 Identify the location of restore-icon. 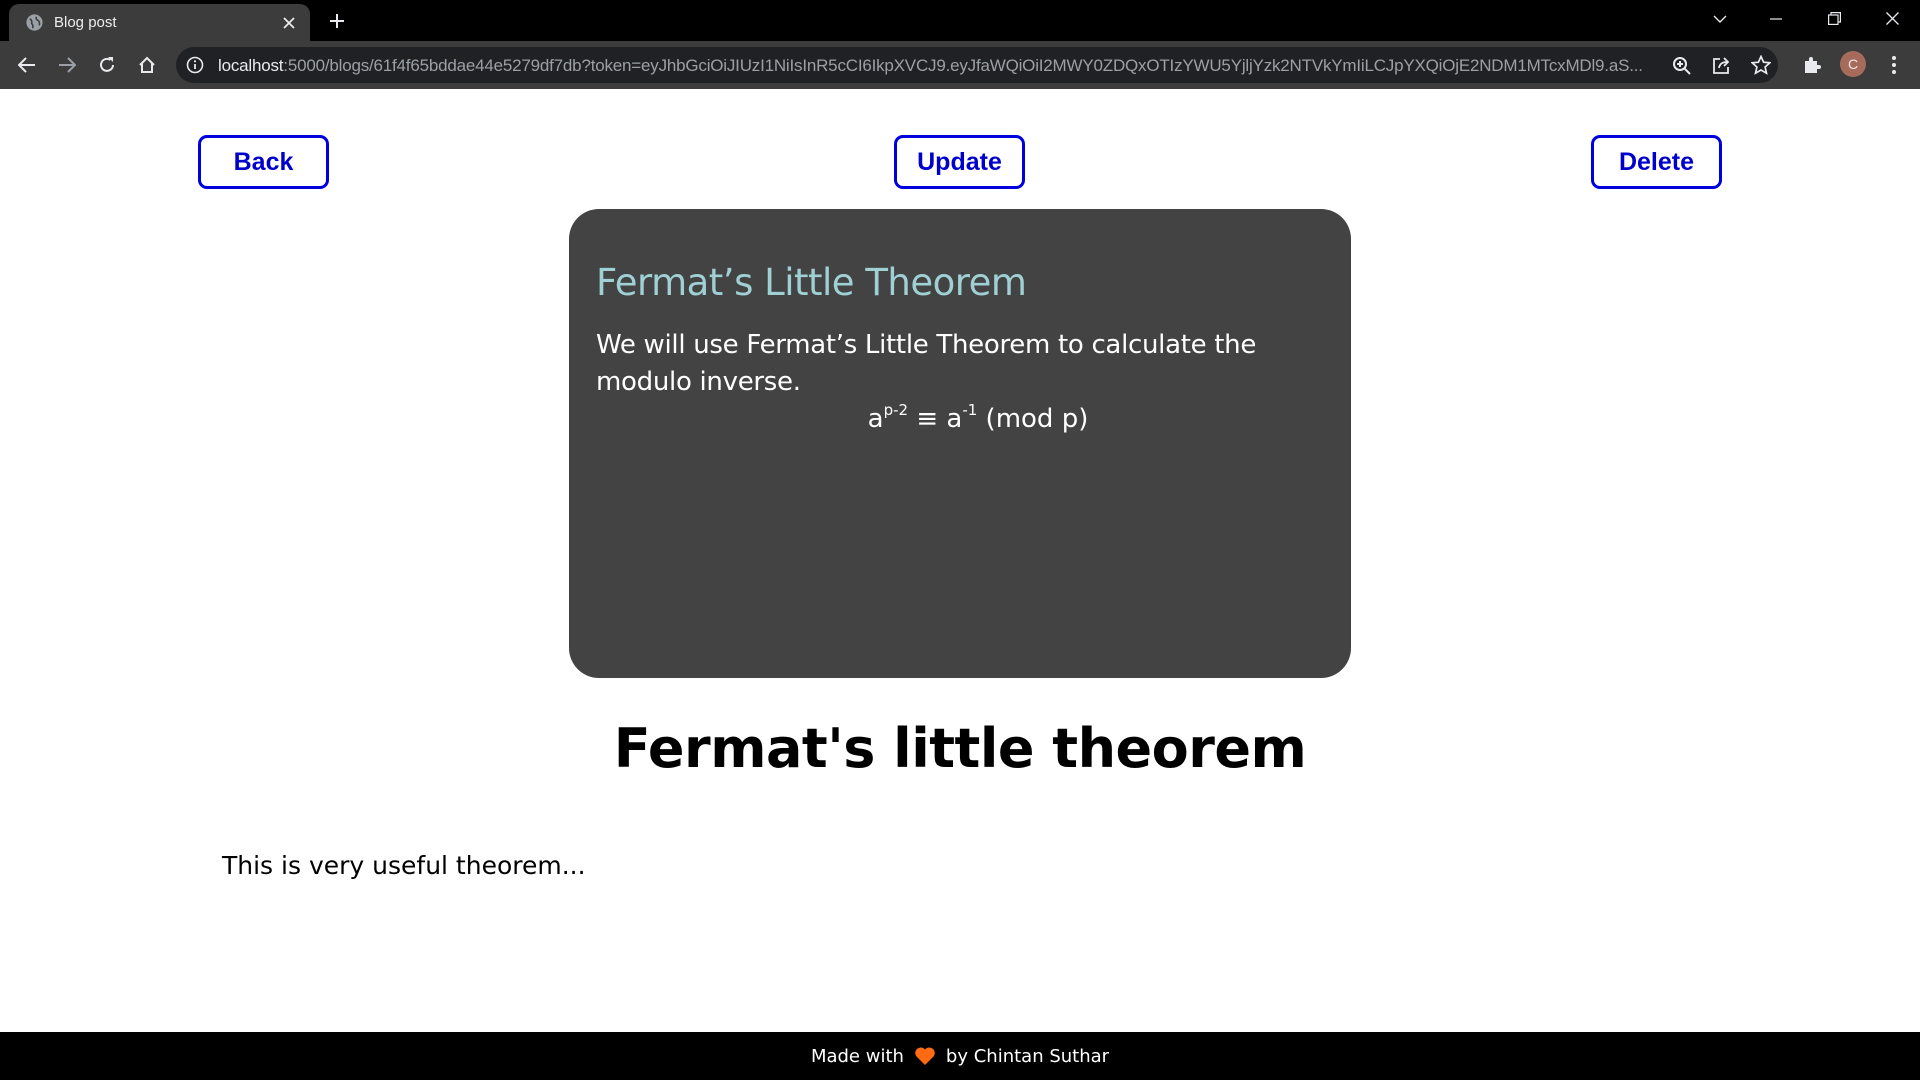
(1834, 18).